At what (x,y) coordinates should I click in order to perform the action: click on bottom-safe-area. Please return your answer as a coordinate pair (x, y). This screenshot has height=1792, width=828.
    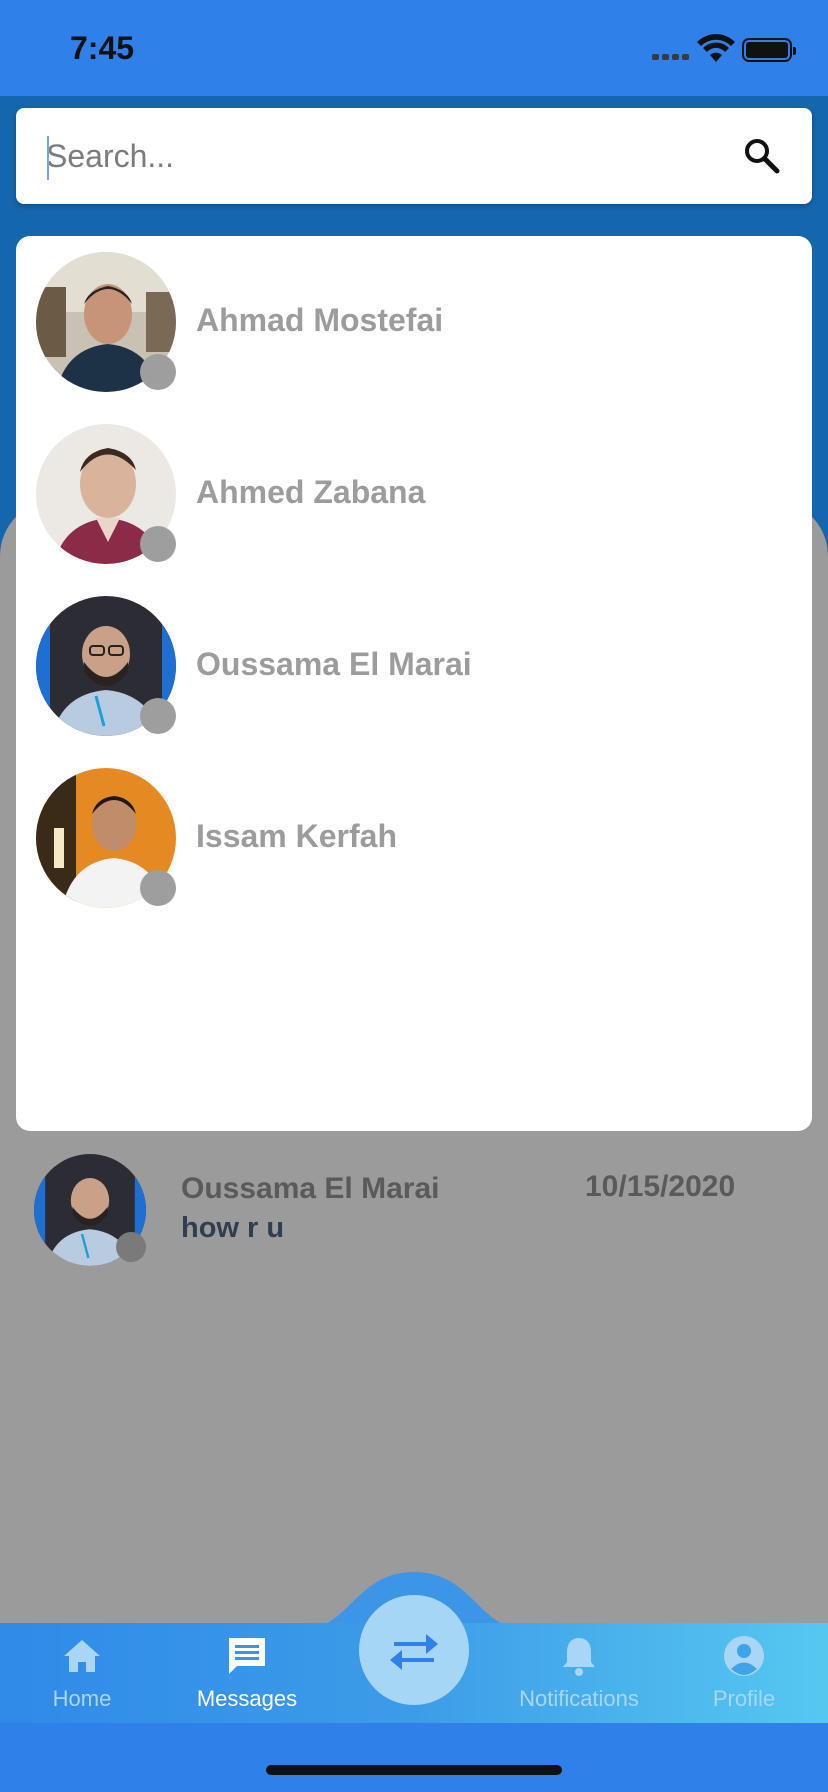
    Looking at the image, I should click on (414, 1757).